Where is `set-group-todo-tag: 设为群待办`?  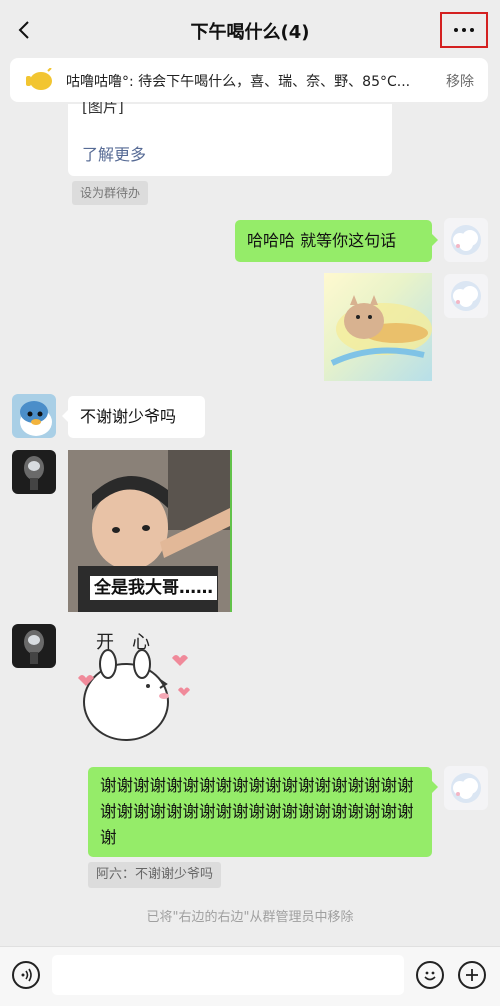 set-group-todo-tag: 设为群待办 is located at coordinates (110, 193).